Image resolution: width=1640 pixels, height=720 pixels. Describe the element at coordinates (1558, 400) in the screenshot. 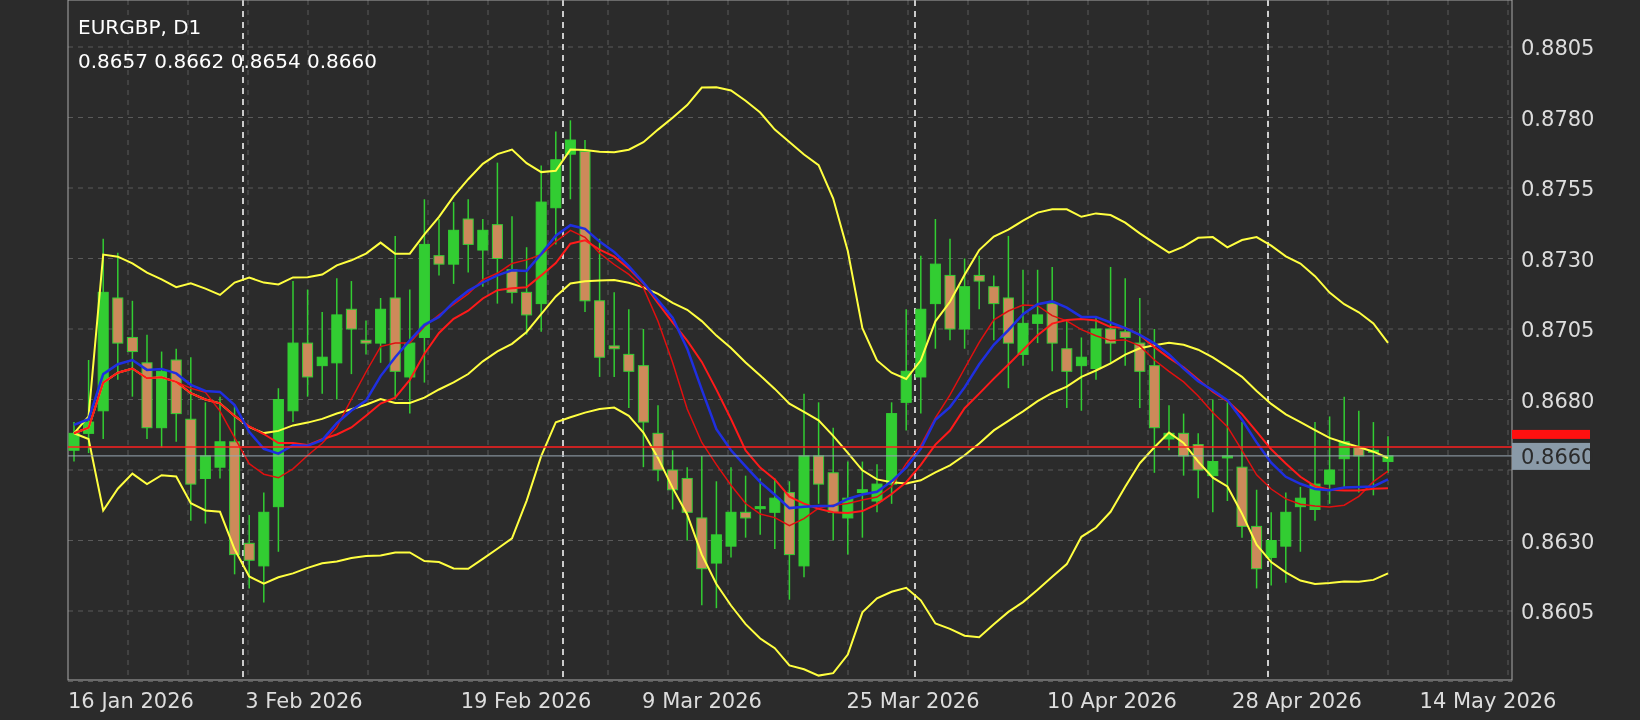

I see `price-axis-label: 0.8680` at that location.